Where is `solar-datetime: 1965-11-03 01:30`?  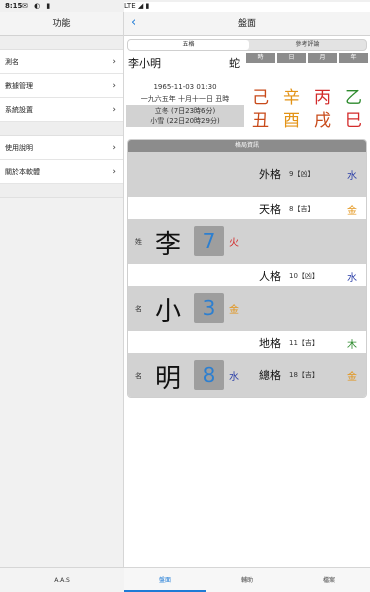
solar-datetime: 1965-11-03 01:30 is located at coordinates (185, 87).